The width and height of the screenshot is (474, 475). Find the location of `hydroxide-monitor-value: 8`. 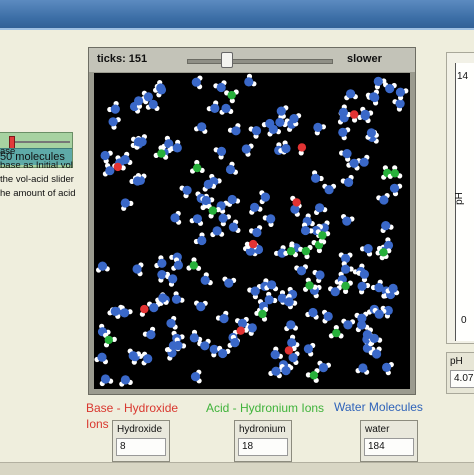

hydroxide-monitor-value: 8 is located at coordinates (141, 447).